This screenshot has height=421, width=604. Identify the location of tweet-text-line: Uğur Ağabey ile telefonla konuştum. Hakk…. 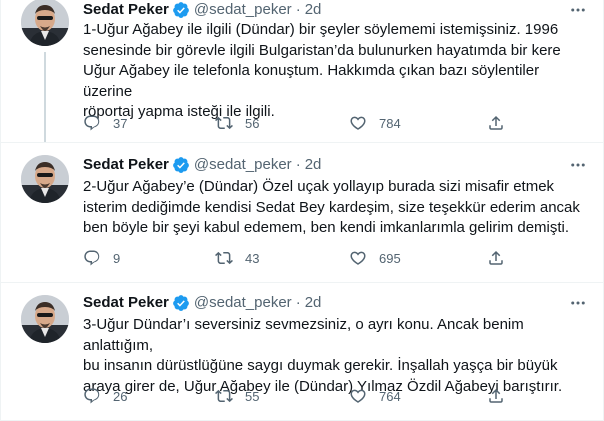
(311, 81).